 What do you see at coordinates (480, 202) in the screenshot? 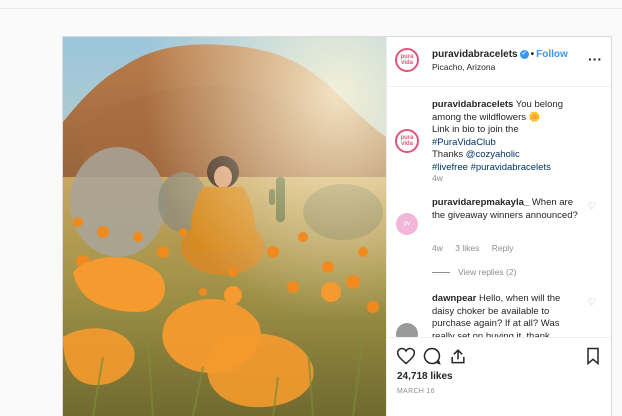
I see `comment-username: puravidarepmakayla_` at bounding box center [480, 202].